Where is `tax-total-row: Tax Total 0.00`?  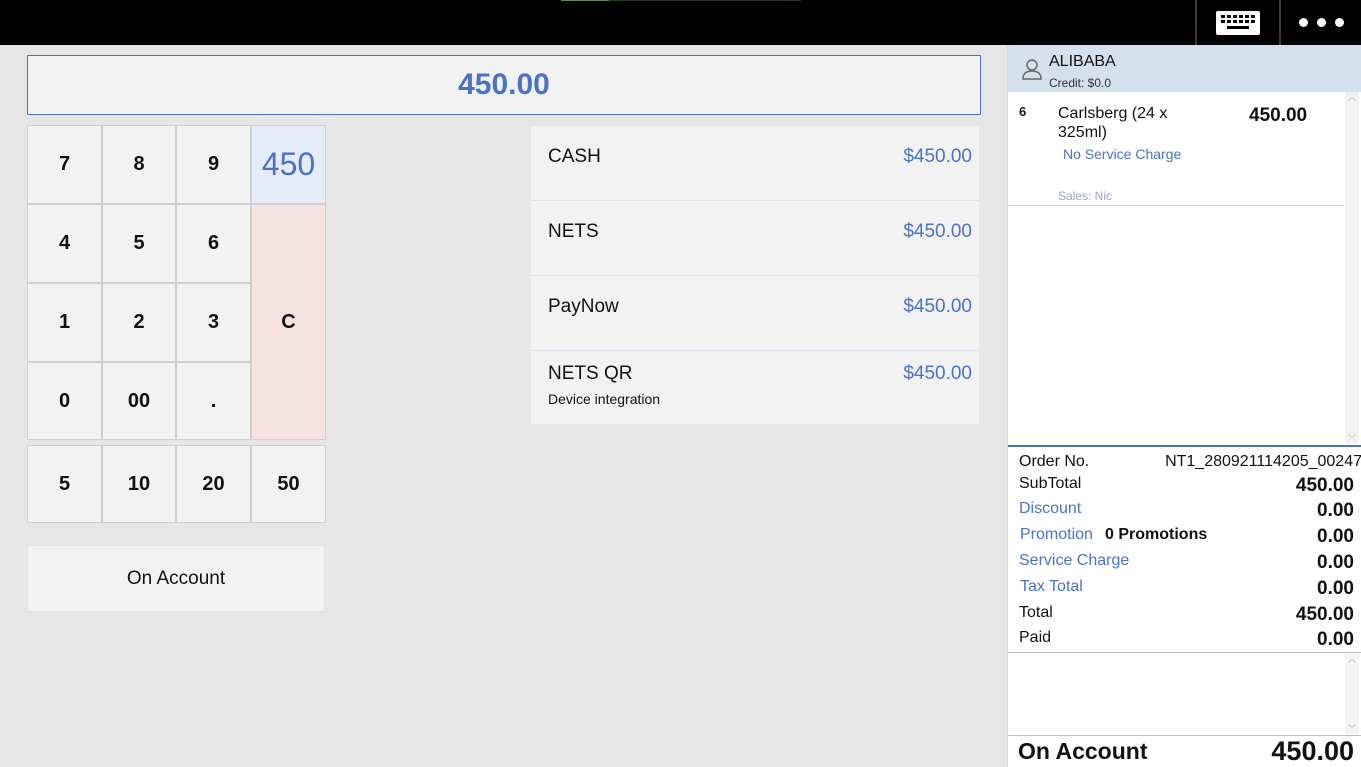
tax-total-row: Tax Total 0.00 is located at coordinates (1186, 589).